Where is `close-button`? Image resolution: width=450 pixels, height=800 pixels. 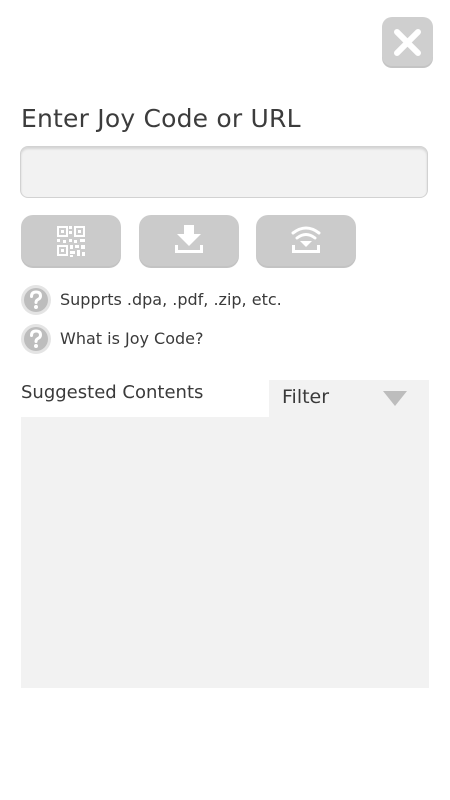 close-button is located at coordinates (407, 42).